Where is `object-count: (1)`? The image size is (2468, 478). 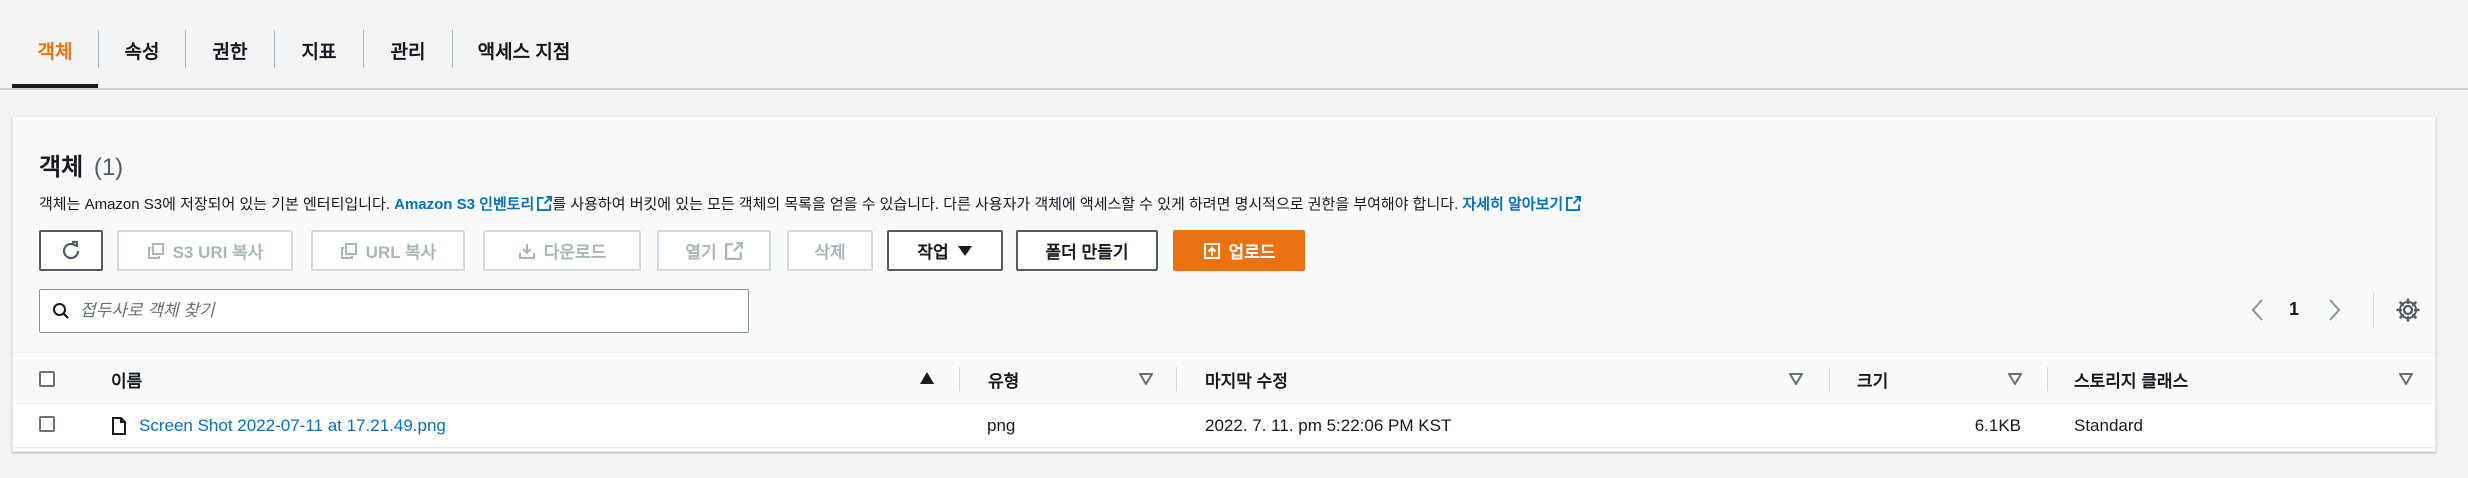
object-count: (1) is located at coordinates (108, 167).